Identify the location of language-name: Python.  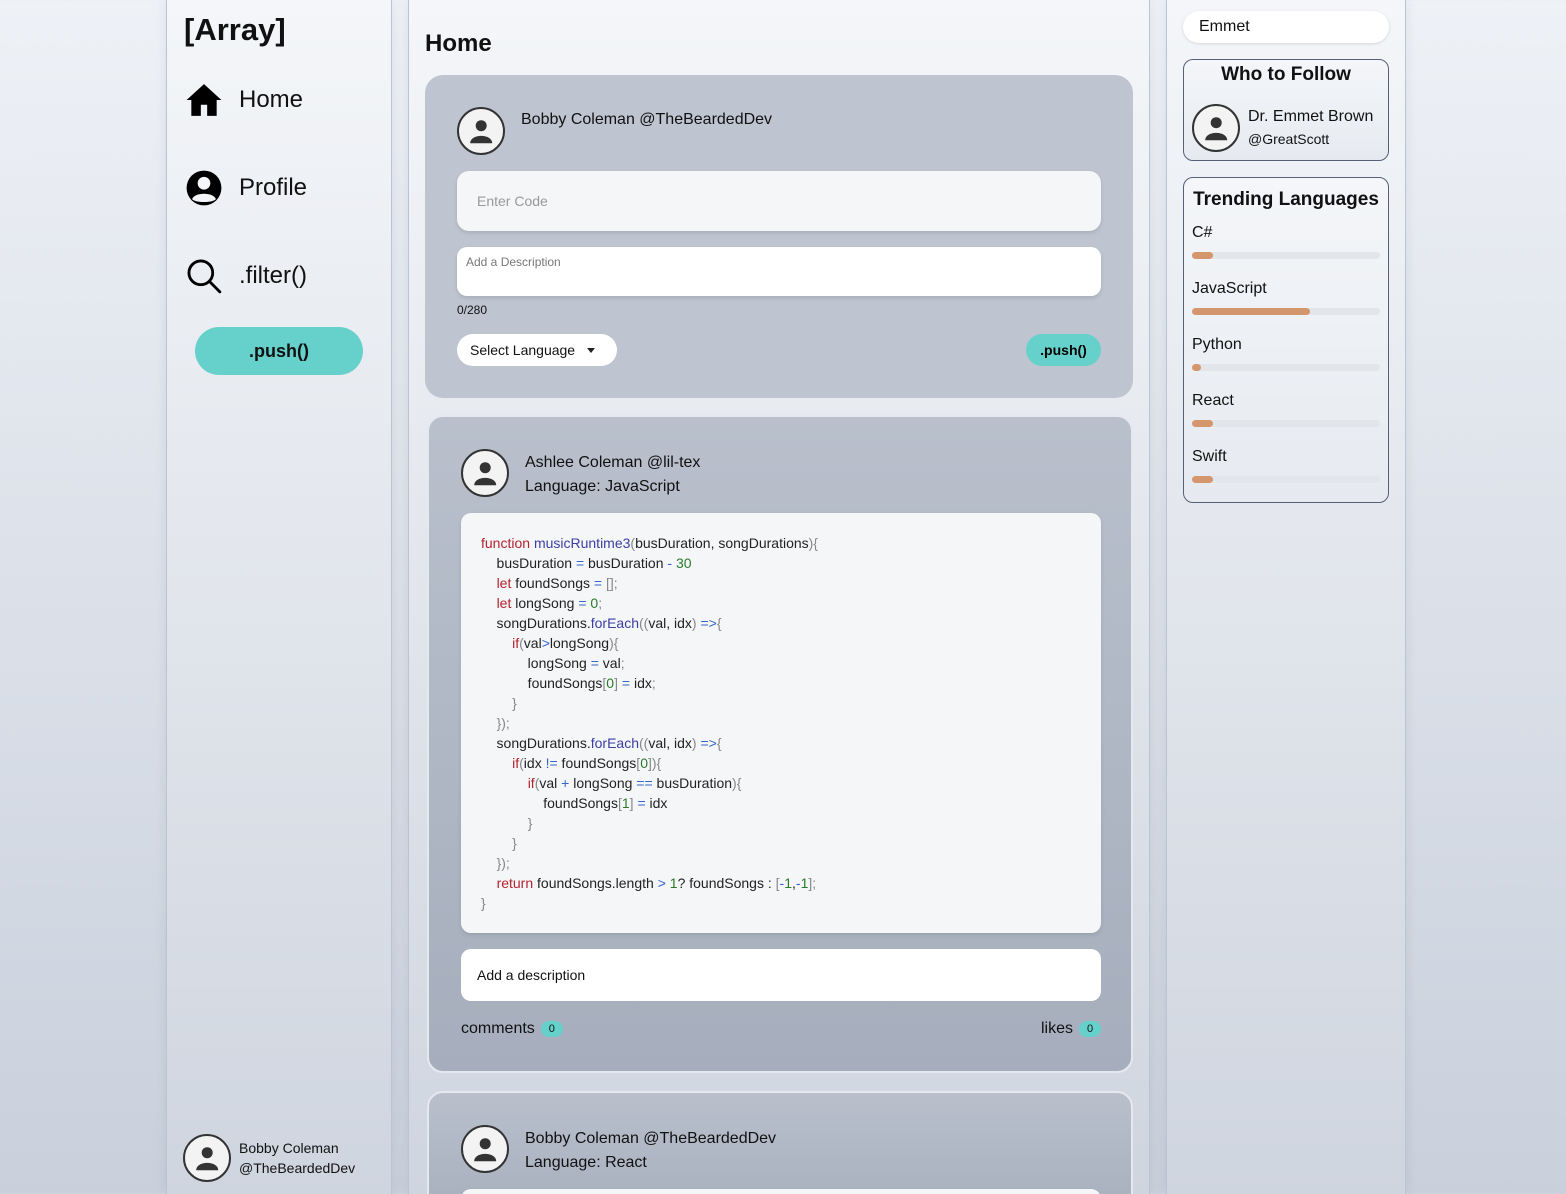
(1217, 344).